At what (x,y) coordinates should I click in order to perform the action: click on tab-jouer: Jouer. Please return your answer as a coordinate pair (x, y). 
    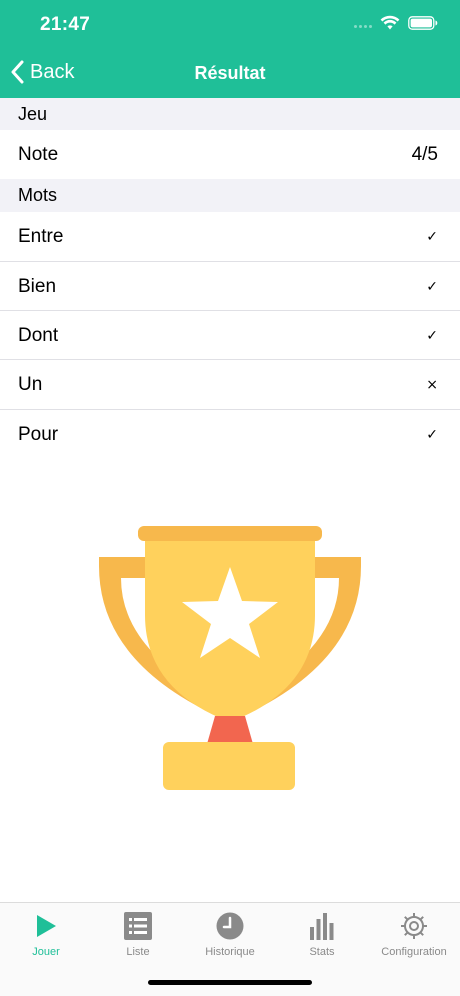
    Looking at the image, I should click on (46, 934).